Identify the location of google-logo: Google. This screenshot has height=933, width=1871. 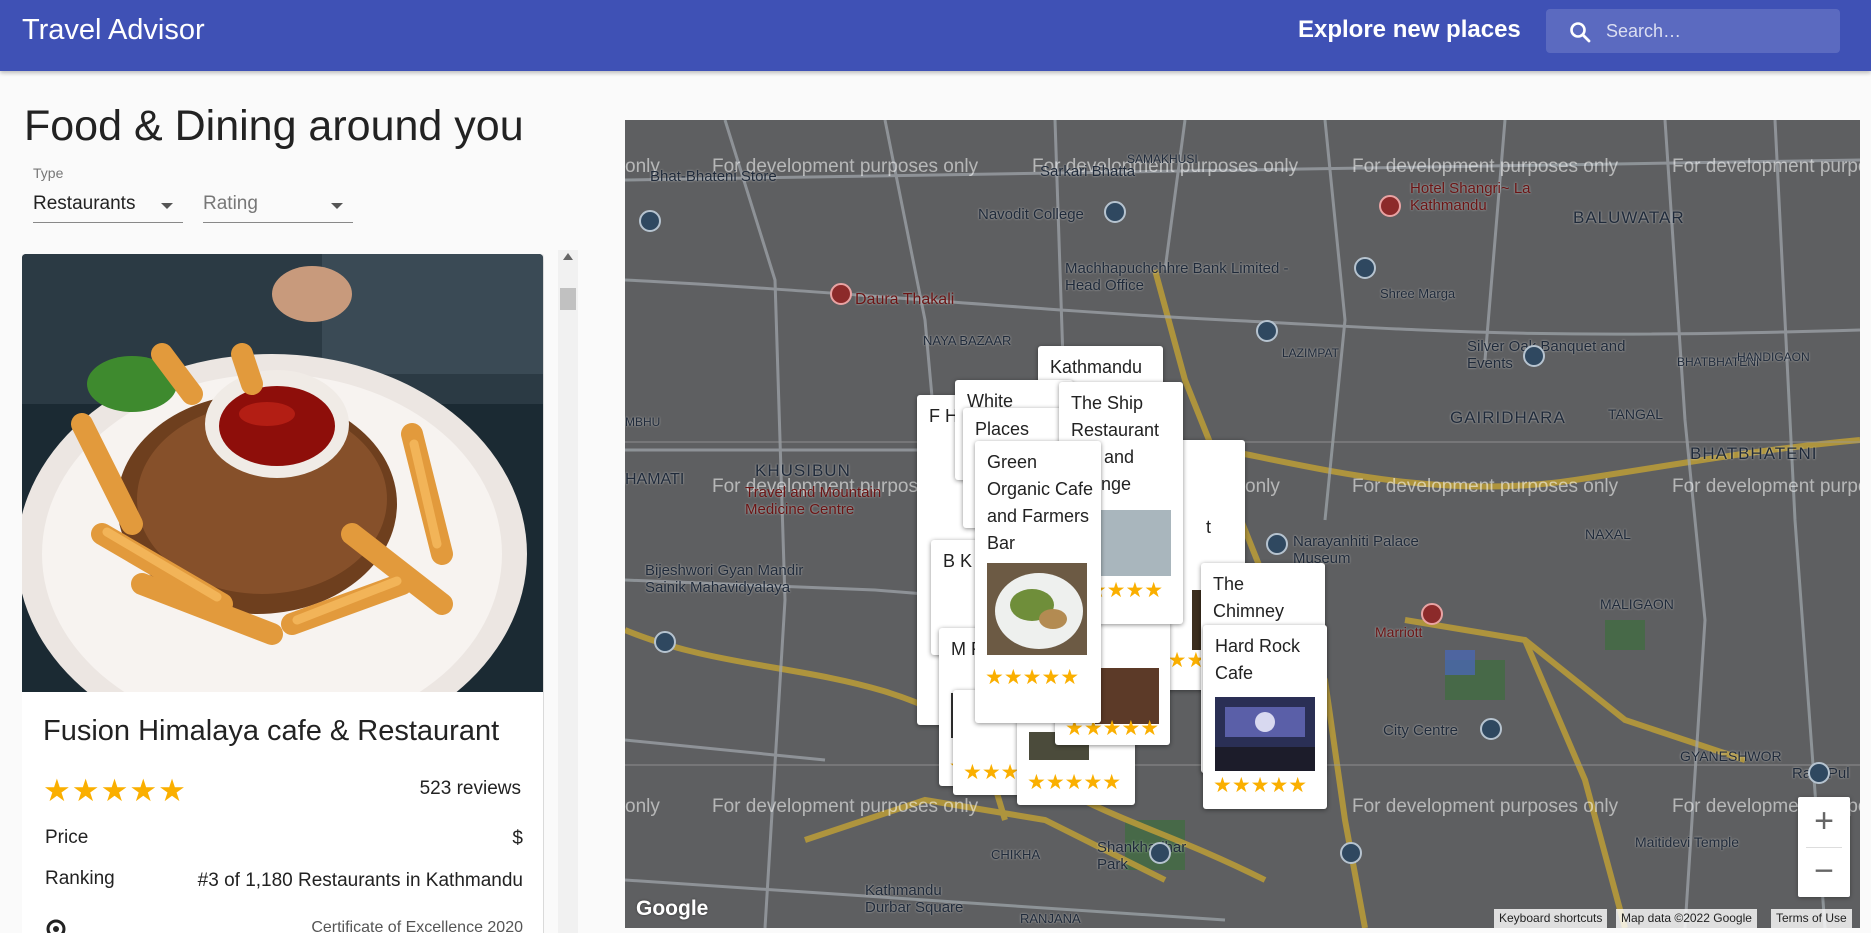
(672, 908).